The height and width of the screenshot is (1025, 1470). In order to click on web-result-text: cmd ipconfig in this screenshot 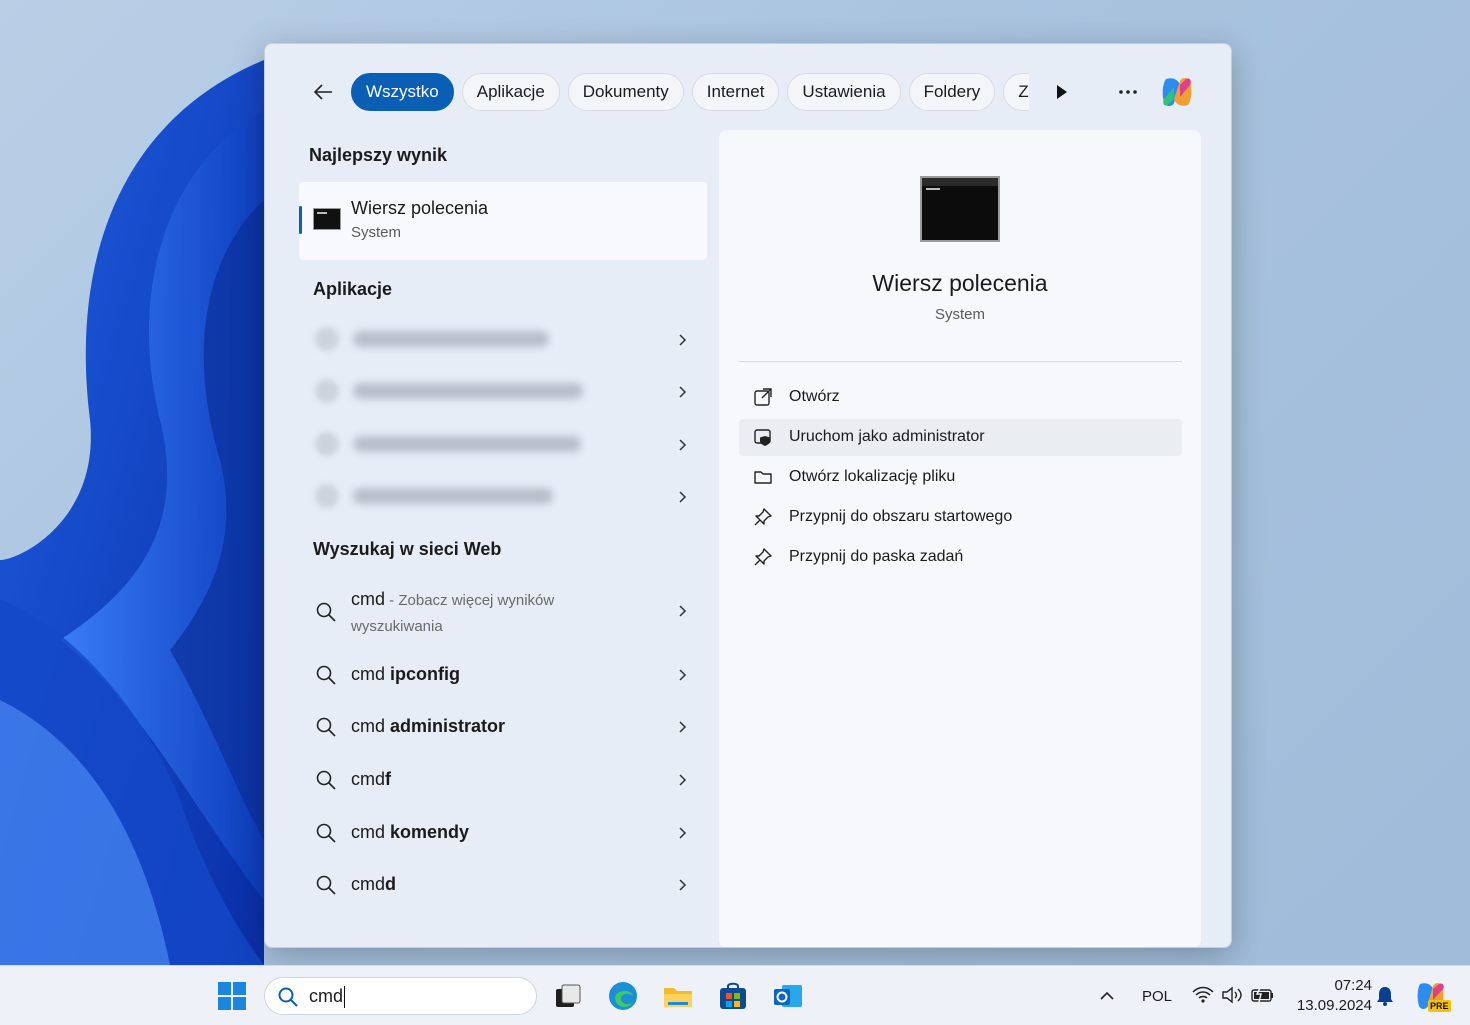, I will do `click(405, 674)`.